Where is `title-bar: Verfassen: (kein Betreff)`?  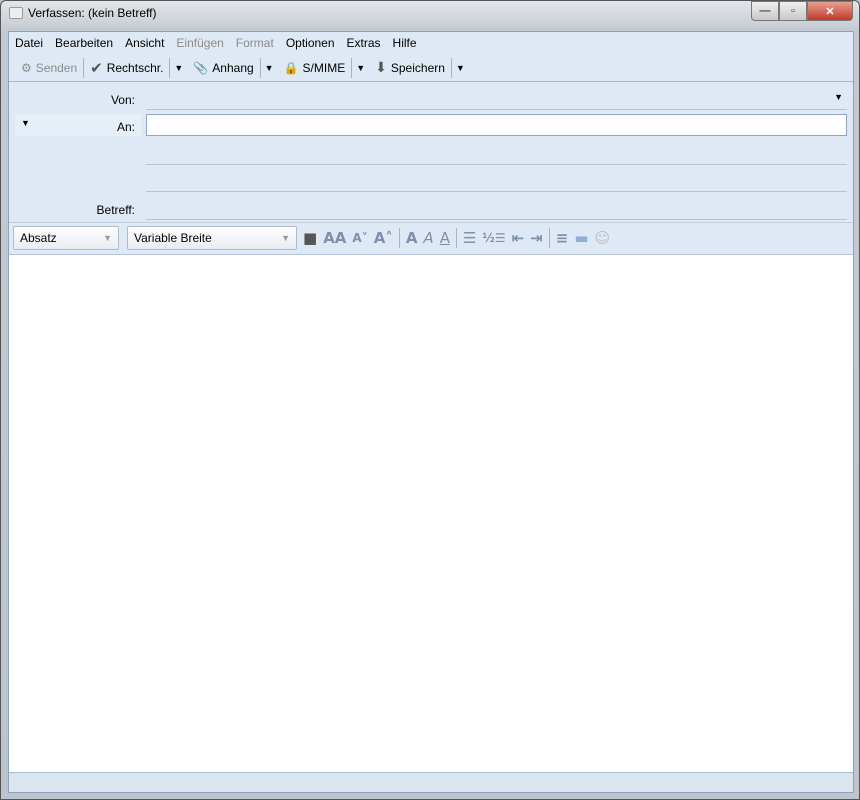 title-bar: Verfassen: (kein Betreff) is located at coordinates (83, 13).